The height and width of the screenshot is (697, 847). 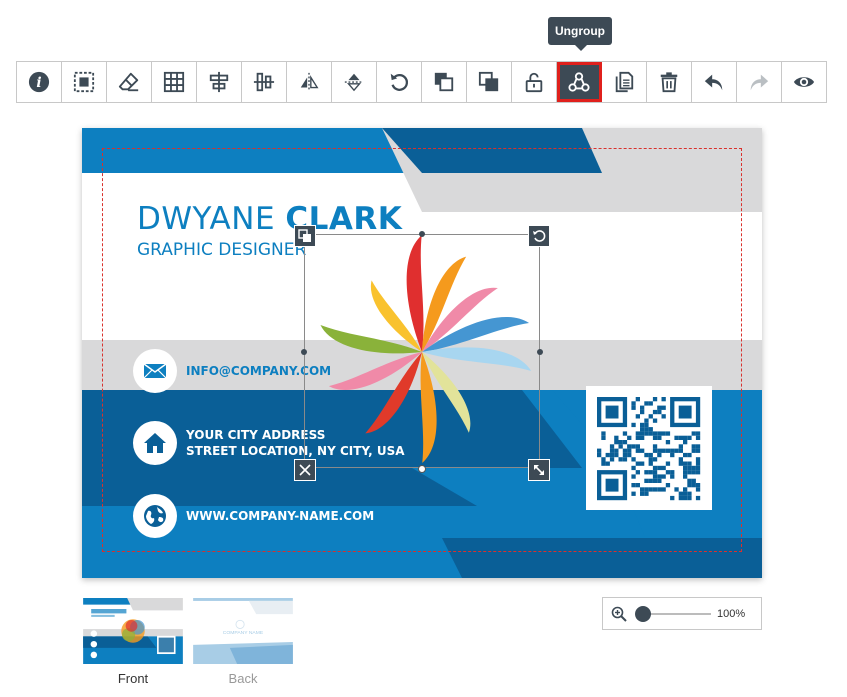 I want to click on delete-handle, so click(x=305, y=470).